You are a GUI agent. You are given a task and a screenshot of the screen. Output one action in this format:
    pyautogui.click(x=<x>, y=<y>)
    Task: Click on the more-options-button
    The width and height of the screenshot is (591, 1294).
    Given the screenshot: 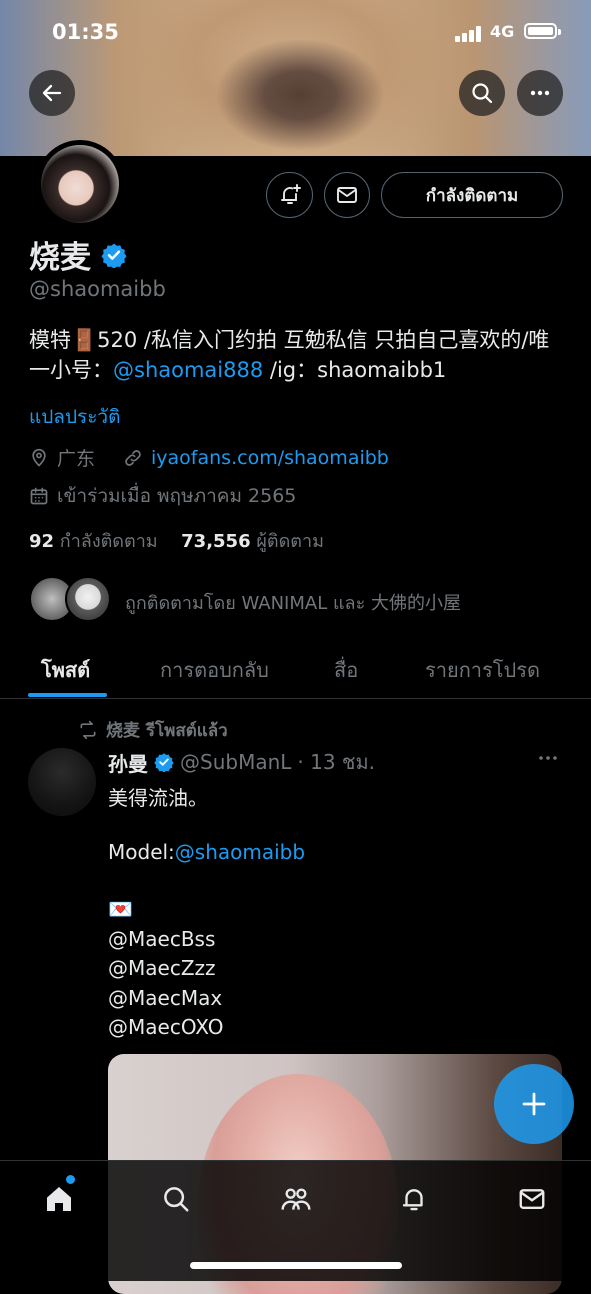 What is the action you would take?
    pyautogui.click(x=540, y=93)
    